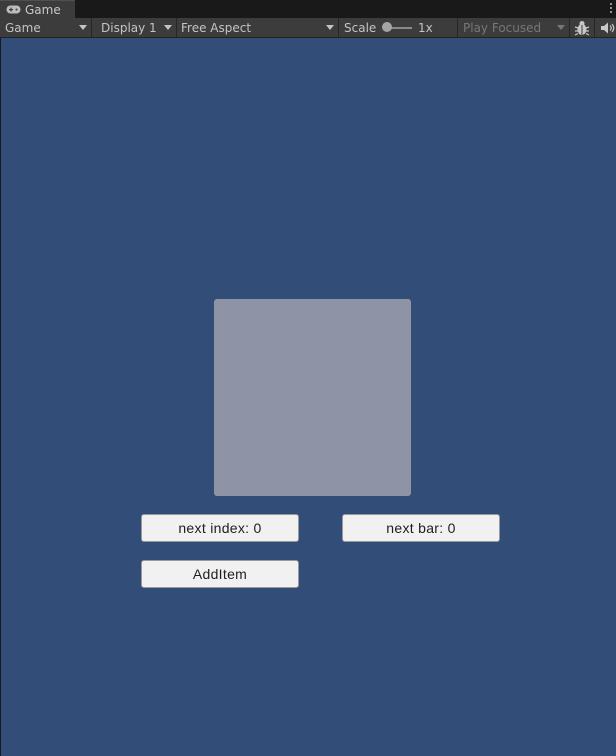  Describe the element at coordinates (611, 8) in the screenshot. I see `more-options-icon` at that location.